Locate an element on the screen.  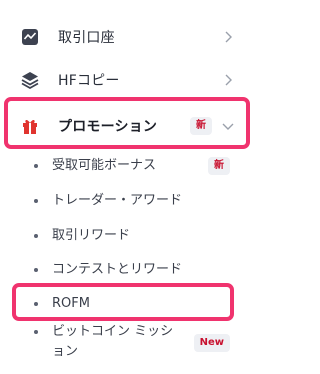
submenu-item-label: ビットコイン ミッシ ョン is located at coordinates (112, 342).